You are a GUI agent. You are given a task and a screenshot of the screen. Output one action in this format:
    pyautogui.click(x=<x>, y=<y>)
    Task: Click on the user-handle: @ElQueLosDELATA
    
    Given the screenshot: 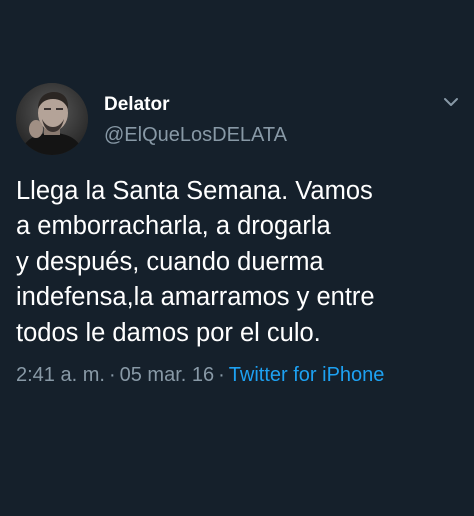 What is the action you would take?
    pyautogui.click(x=195, y=135)
    